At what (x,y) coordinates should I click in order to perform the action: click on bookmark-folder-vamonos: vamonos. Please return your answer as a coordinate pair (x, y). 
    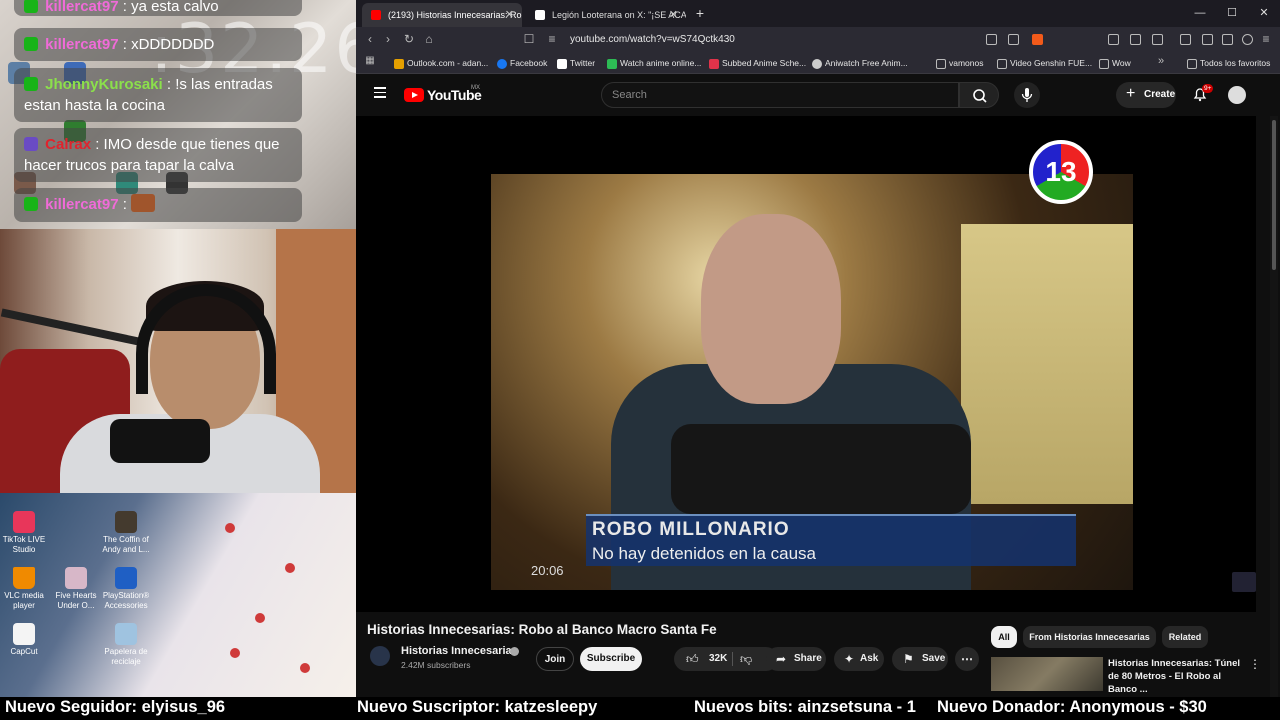
    Looking at the image, I should click on (960, 63).